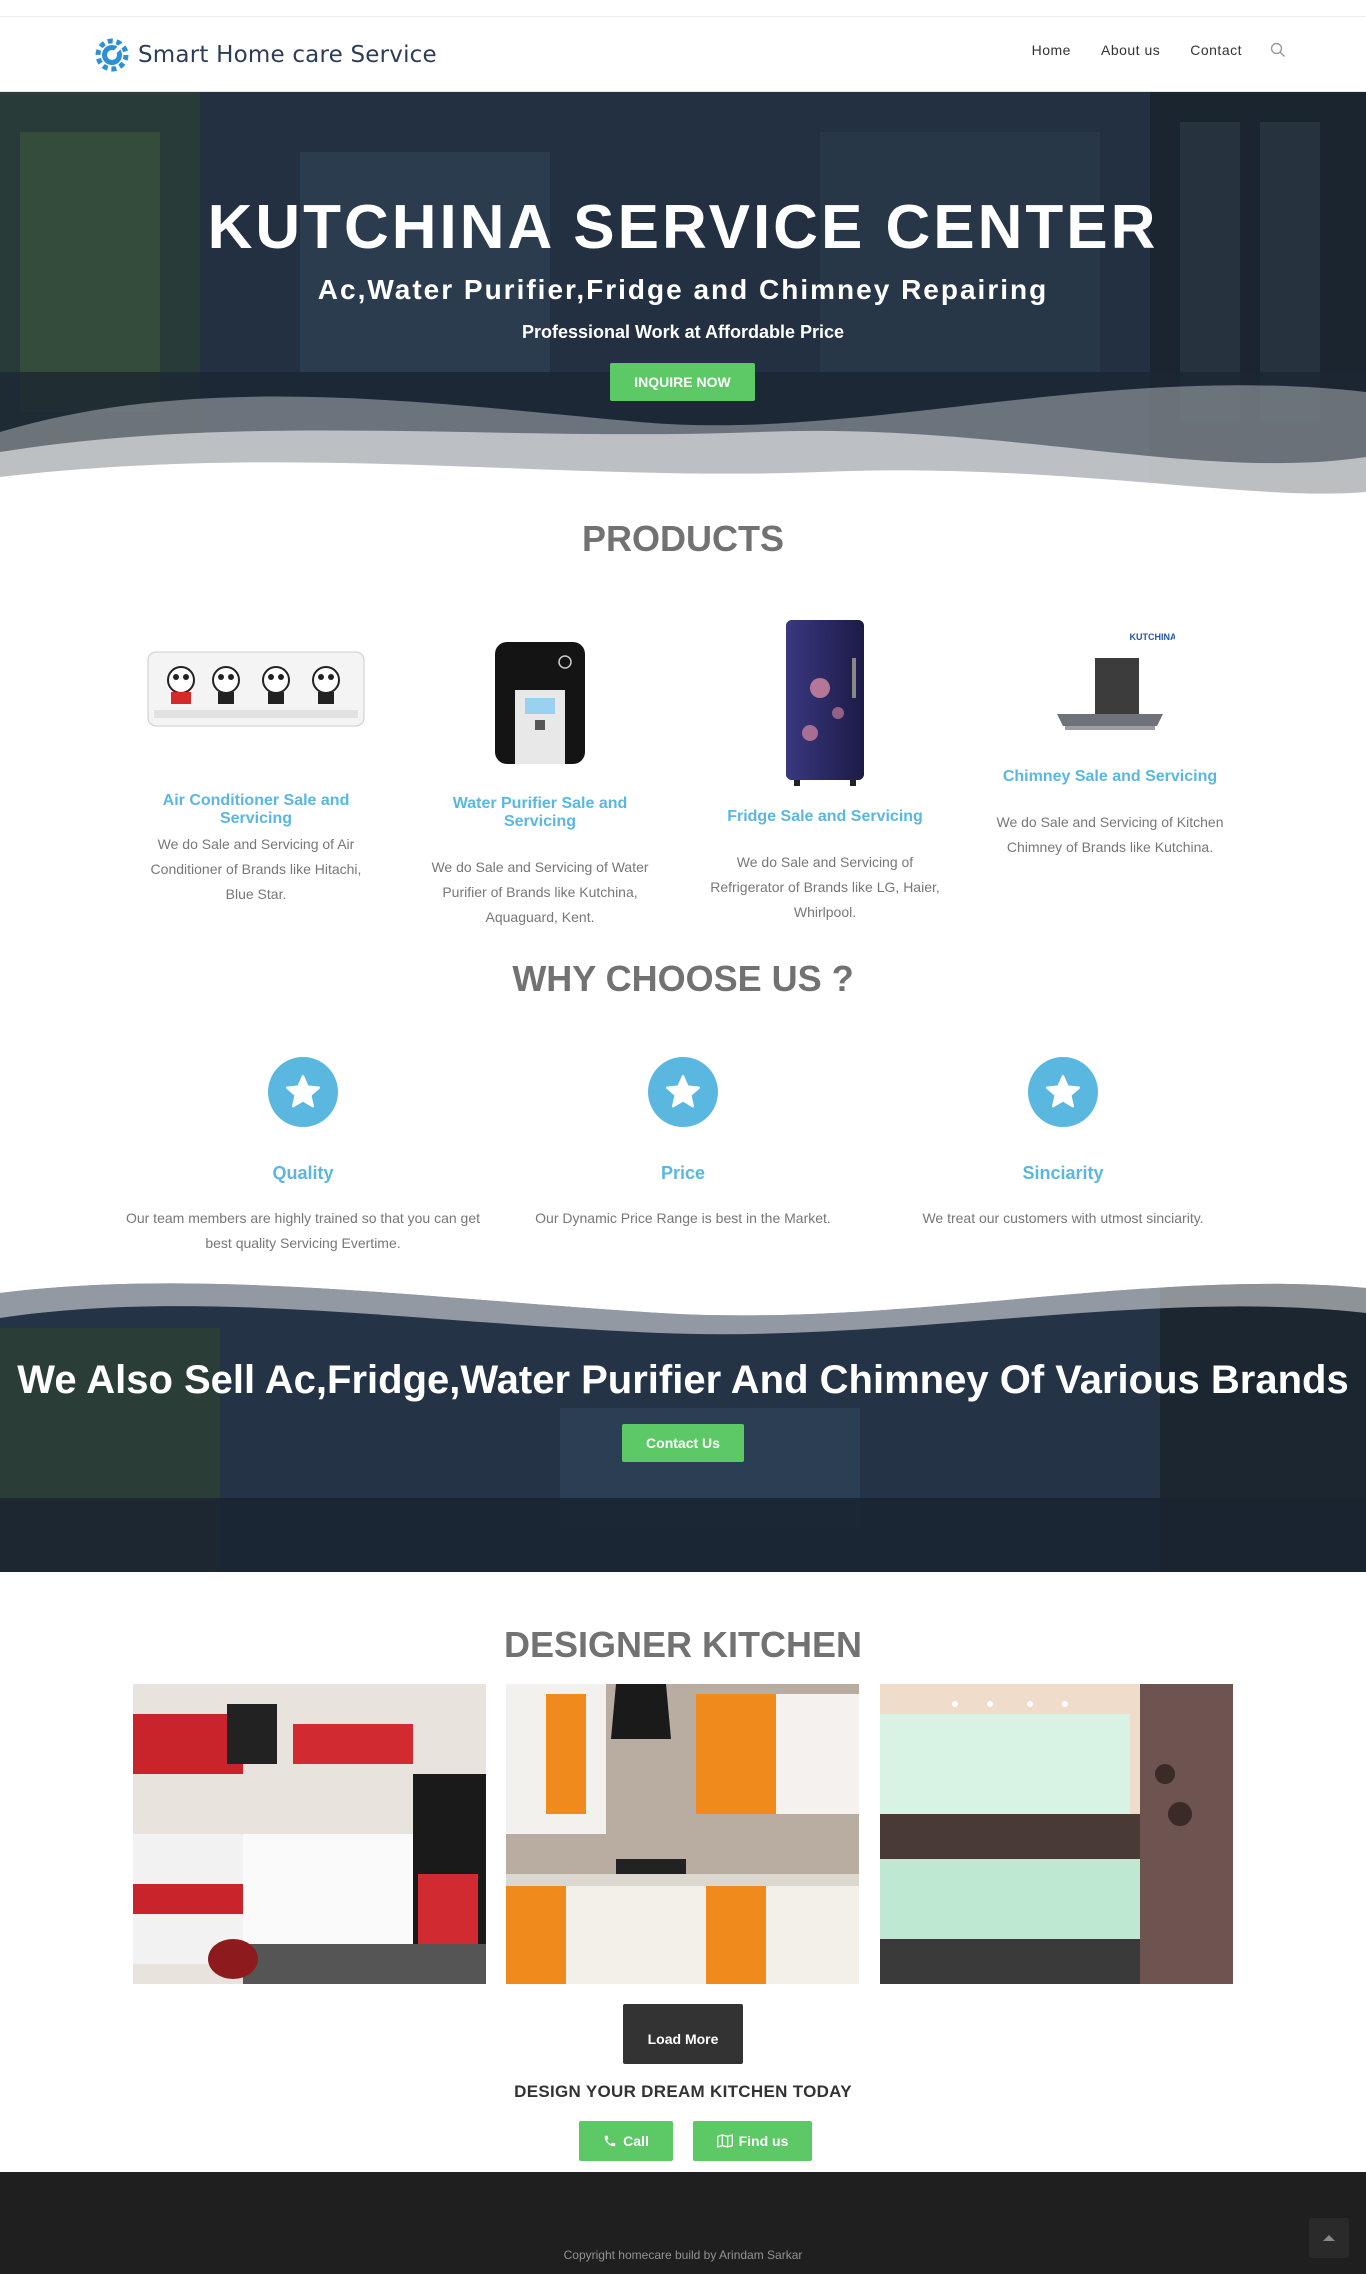 The width and height of the screenshot is (1366, 2274). What do you see at coordinates (1153, 637) in the screenshot?
I see `svg-text: KUTCHINA` at bounding box center [1153, 637].